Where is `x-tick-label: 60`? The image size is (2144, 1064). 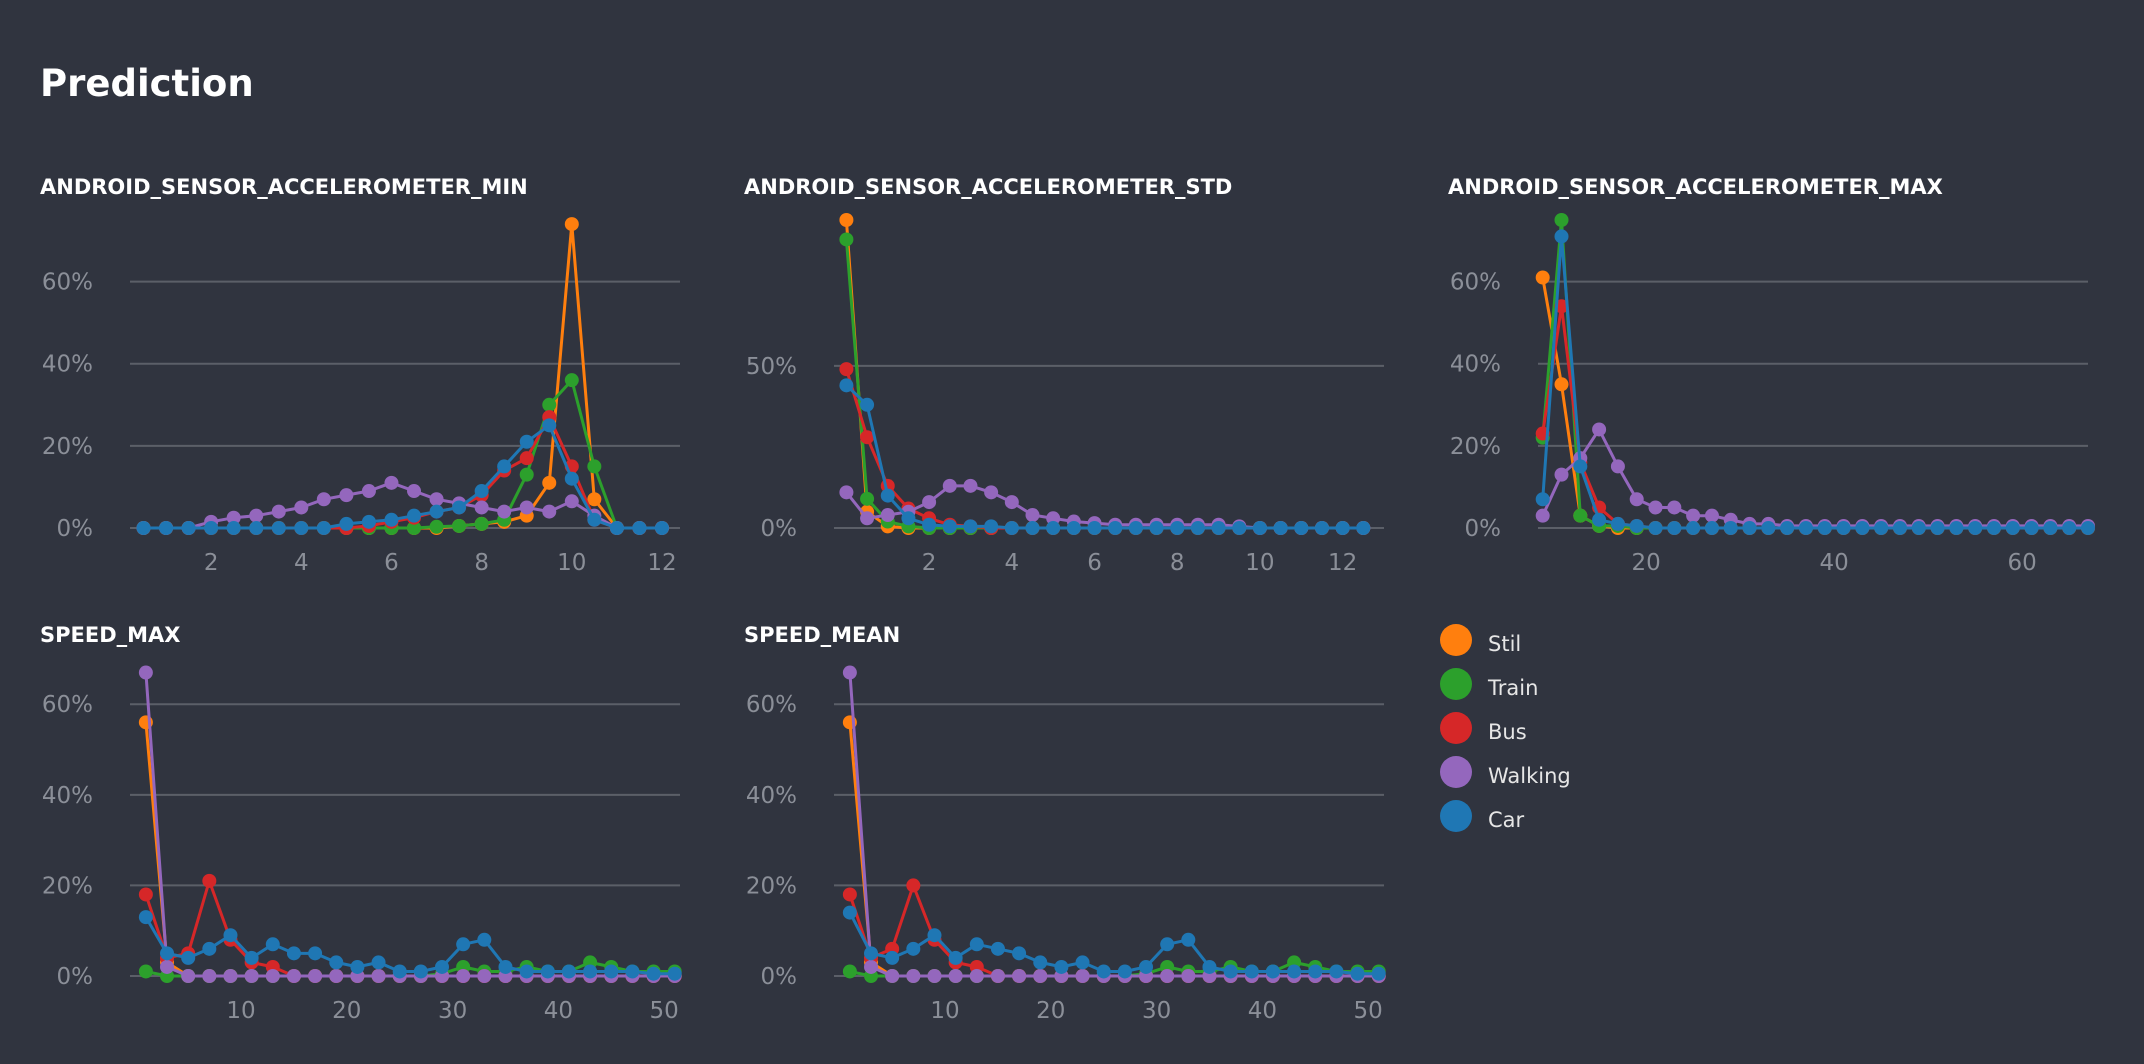
x-tick-label: 60 is located at coordinates (2022, 563).